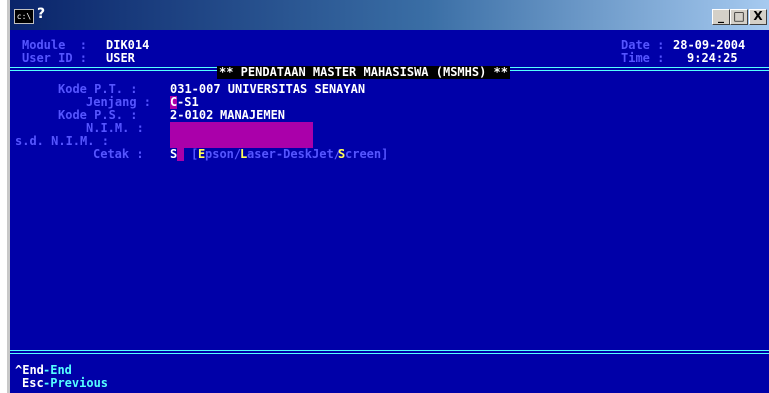  Describe the element at coordinates (363, 72) in the screenshot. I see `page-title: ** PENDATAAN MASTER MAHASISWA (MSMHS) **` at that location.